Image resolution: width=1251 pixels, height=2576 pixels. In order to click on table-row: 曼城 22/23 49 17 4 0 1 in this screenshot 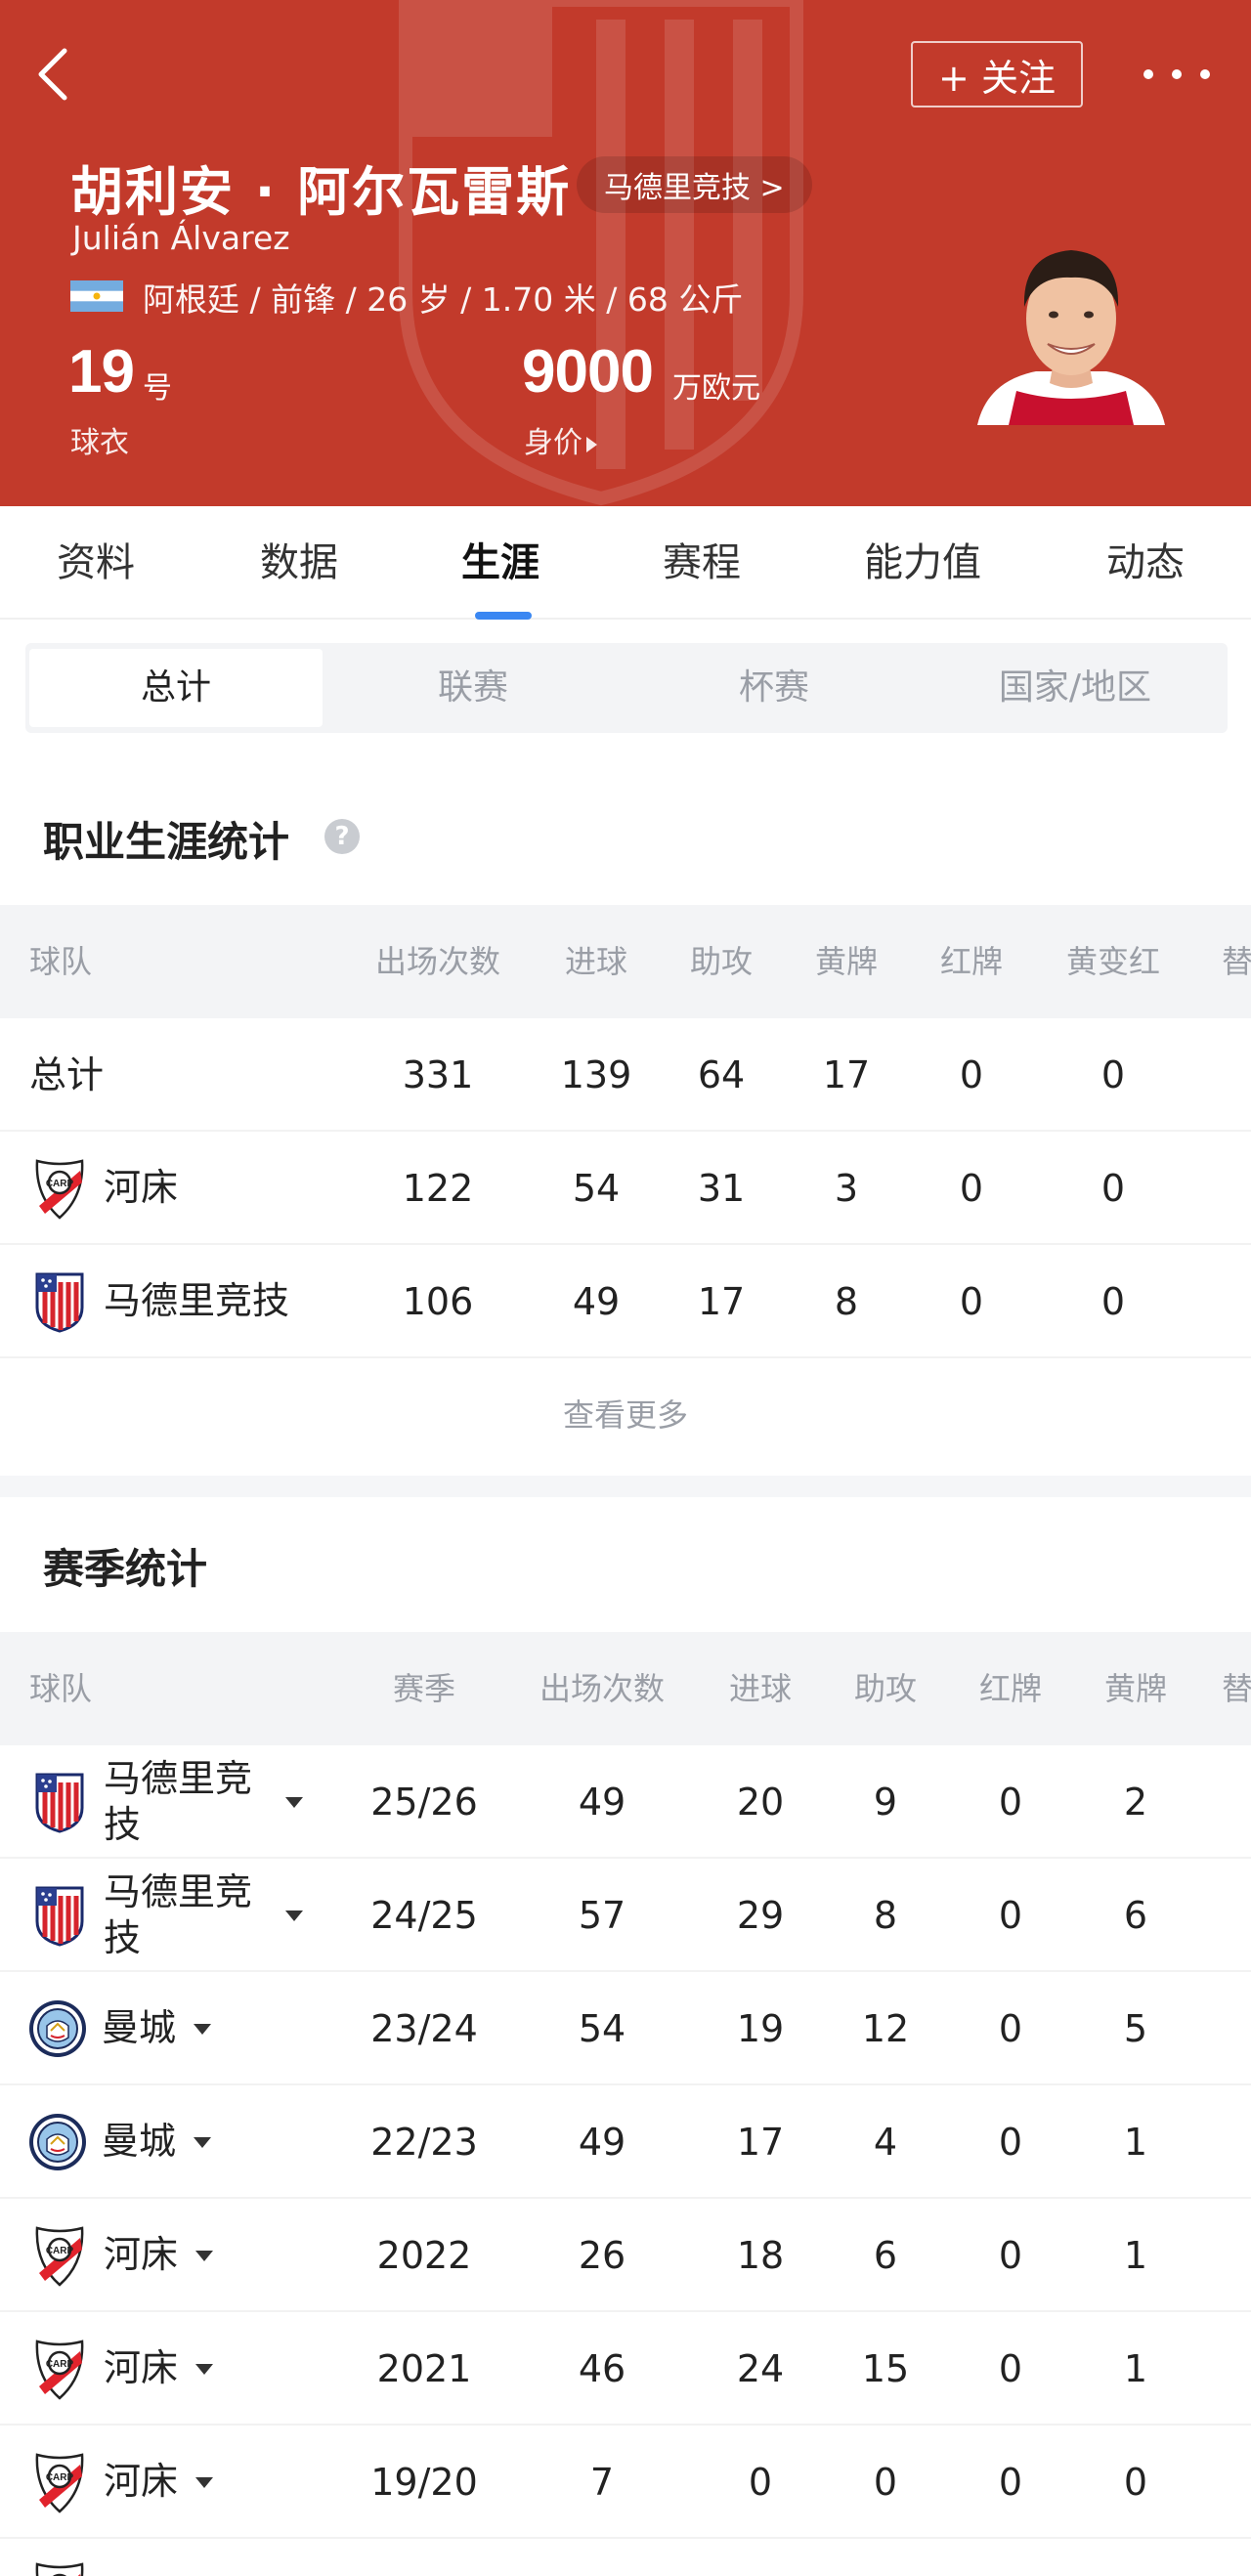, I will do `click(625, 2142)`.